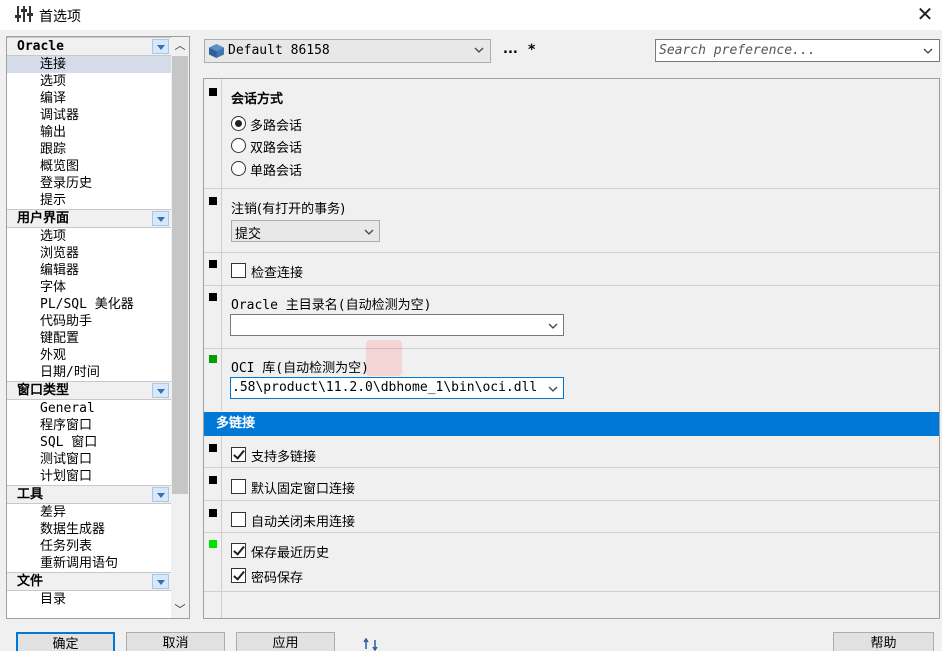  Describe the element at coordinates (331, 305) in the screenshot. I see `oracle-home-label: Oracle 主目录名(自动检测为空)` at that location.